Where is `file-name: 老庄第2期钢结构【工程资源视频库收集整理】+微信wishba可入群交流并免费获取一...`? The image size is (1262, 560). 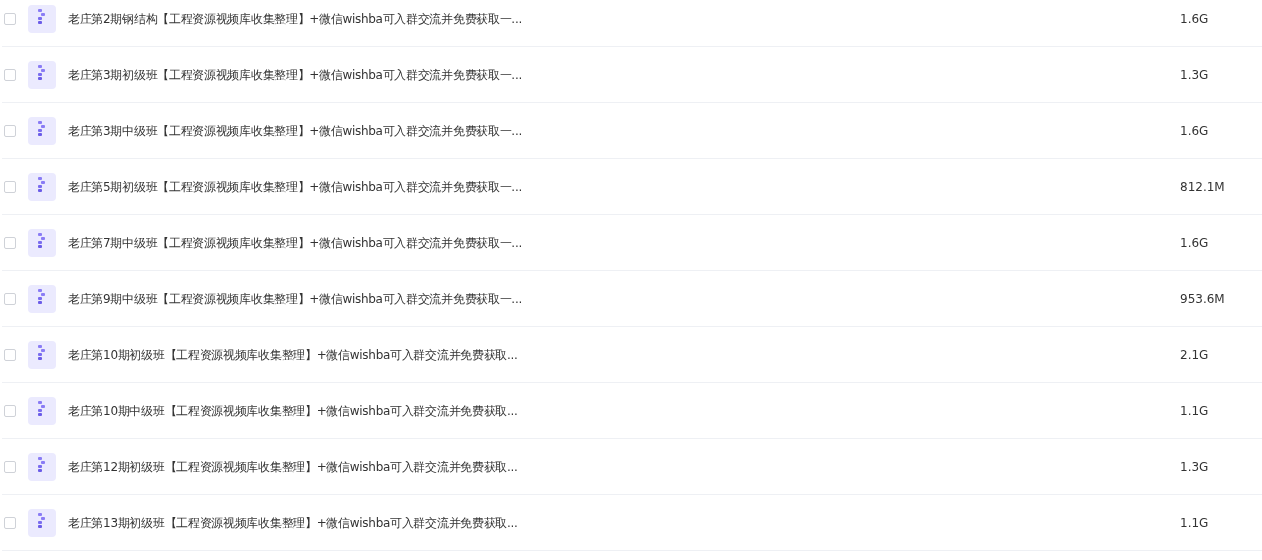 file-name: 老庄第2期钢结构【工程资源视频库收集整理】+微信wishba可入群交流并免费获取一... is located at coordinates (295, 18).